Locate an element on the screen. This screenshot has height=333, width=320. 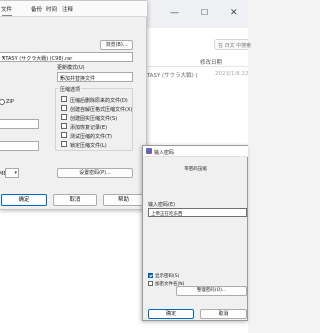
password-input: 上帝正在吃东西 is located at coordinates (197, 212).